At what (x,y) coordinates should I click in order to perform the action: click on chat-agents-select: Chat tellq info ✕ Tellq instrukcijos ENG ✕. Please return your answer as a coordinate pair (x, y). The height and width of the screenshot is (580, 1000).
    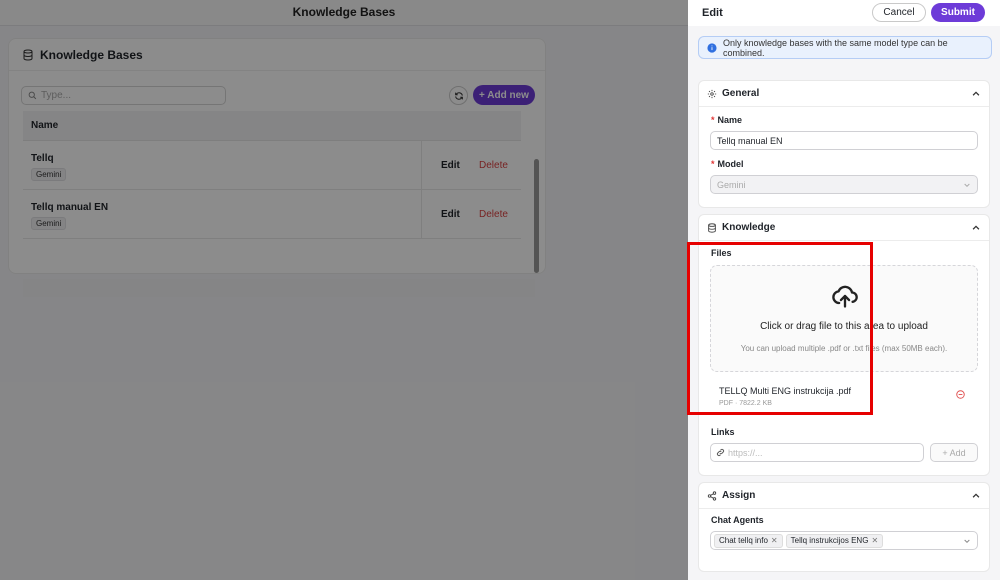
    Looking at the image, I should click on (844, 540).